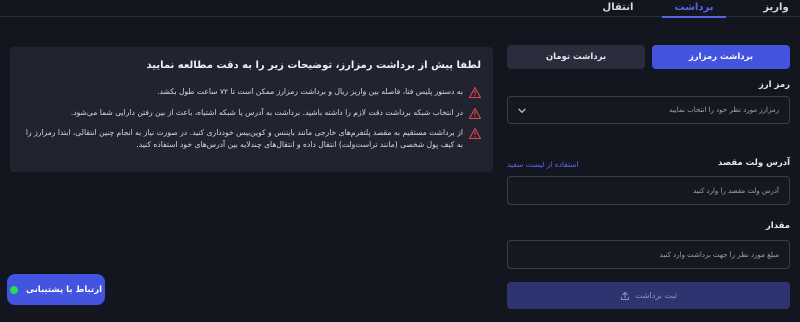 The width and height of the screenshot is (800, 322). Describe the element at coordinates (694, 17) in the screenshot. I see `active-tab-indicator` at that location.